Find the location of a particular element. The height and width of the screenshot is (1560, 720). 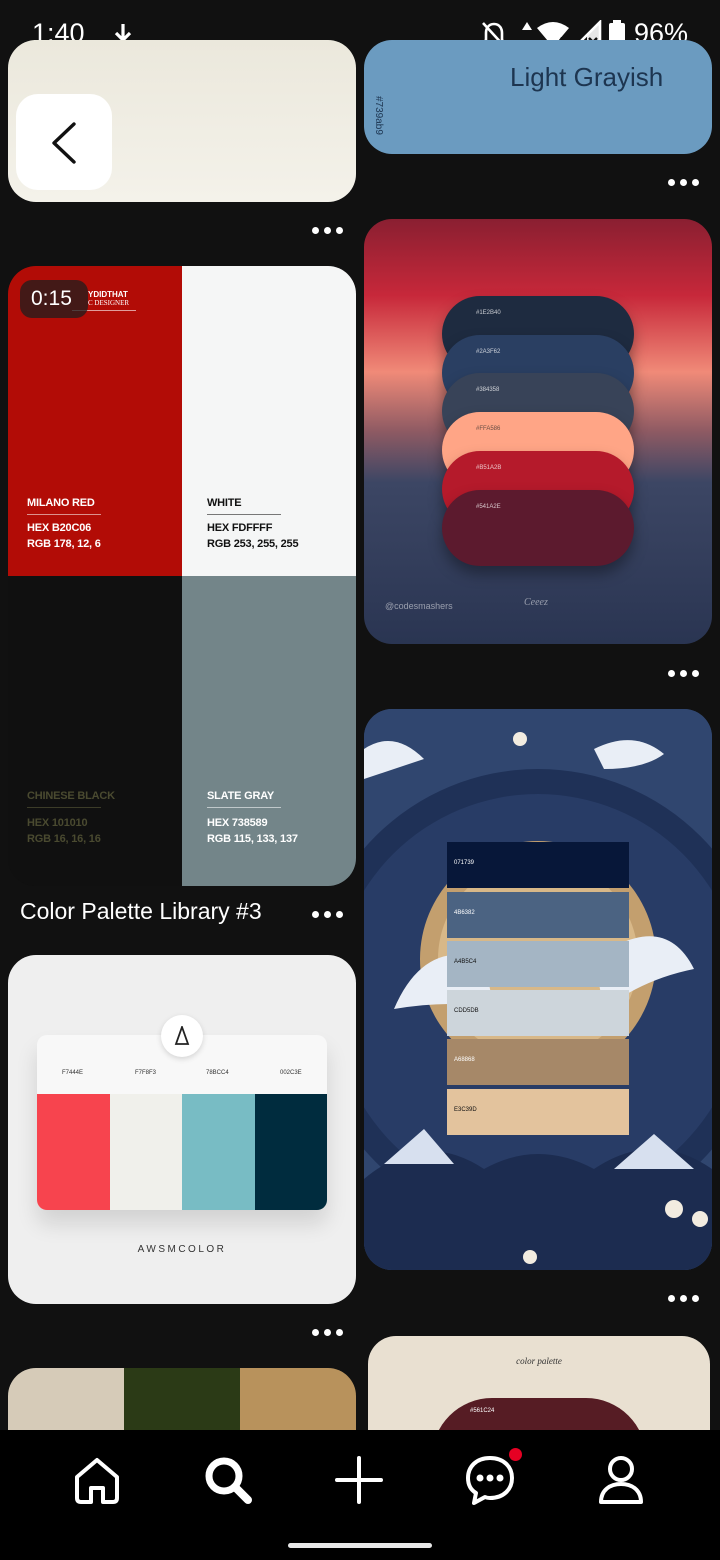

swatch-label: E3C39D is located at coordinates (465, 1110).